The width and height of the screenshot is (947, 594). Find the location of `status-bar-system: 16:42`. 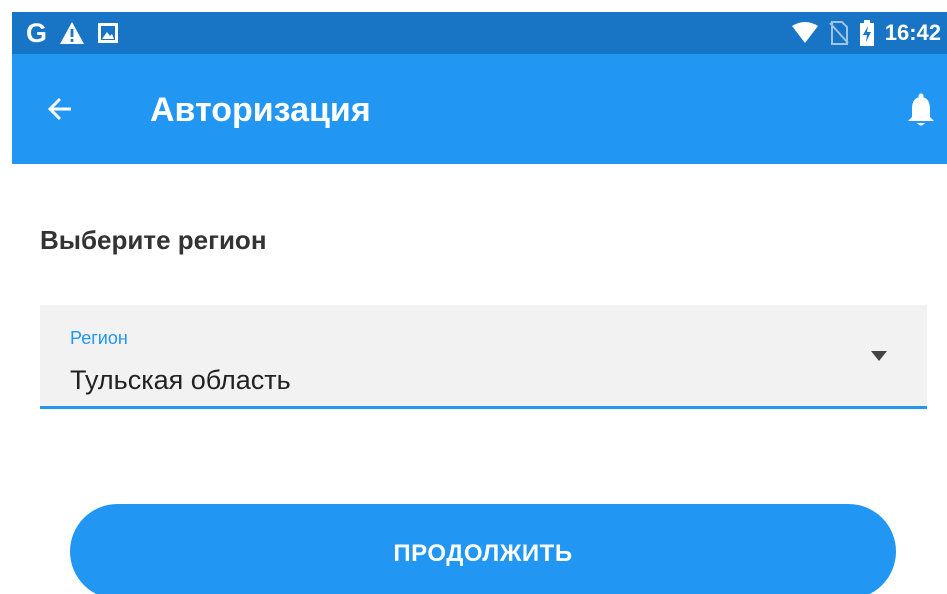

status-bar-system: 16:42 is located at coordinates (866, 33).